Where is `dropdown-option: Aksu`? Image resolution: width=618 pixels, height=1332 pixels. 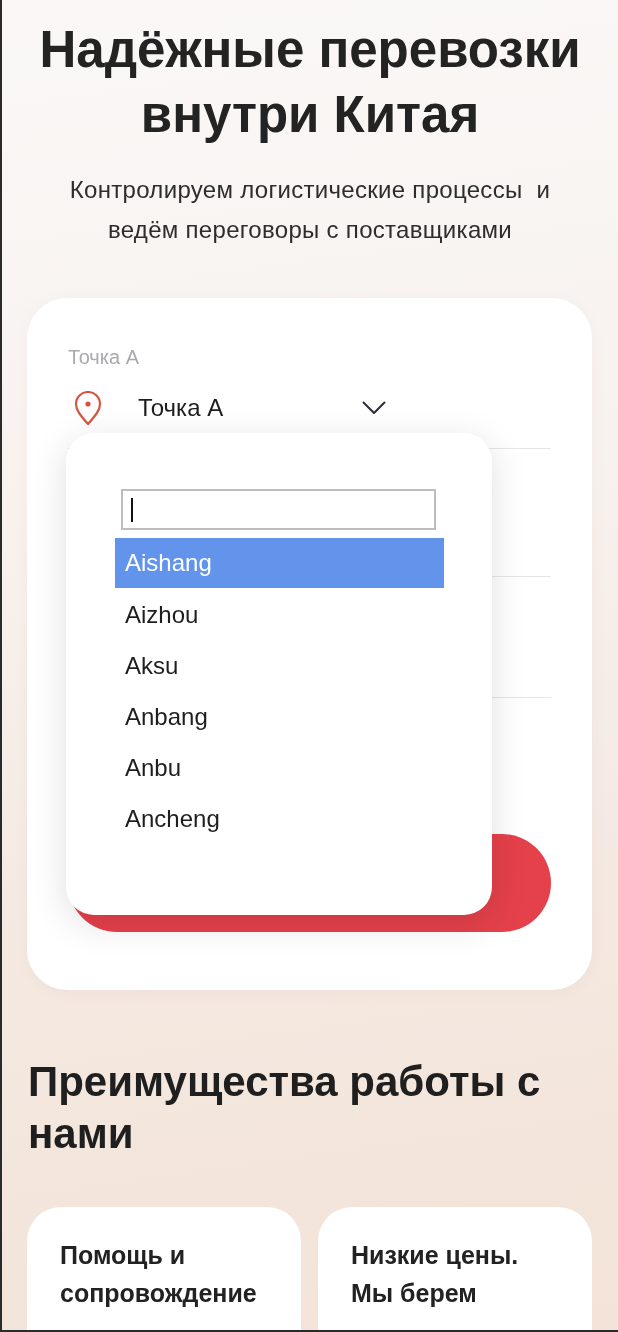 dropdown-option: Aksu is located at coordinates (279, 665).